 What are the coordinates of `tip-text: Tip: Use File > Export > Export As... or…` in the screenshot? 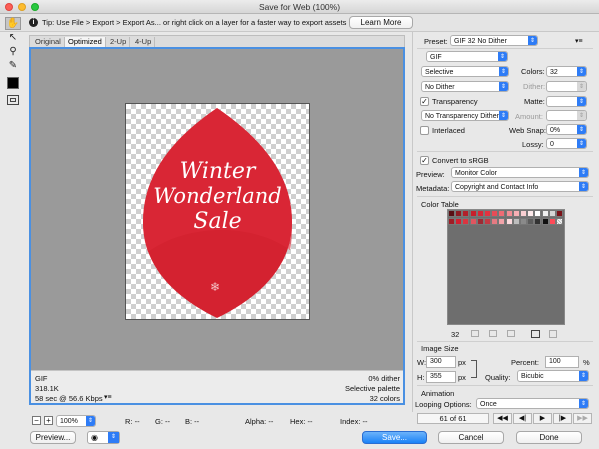 It's located at (194, 22).